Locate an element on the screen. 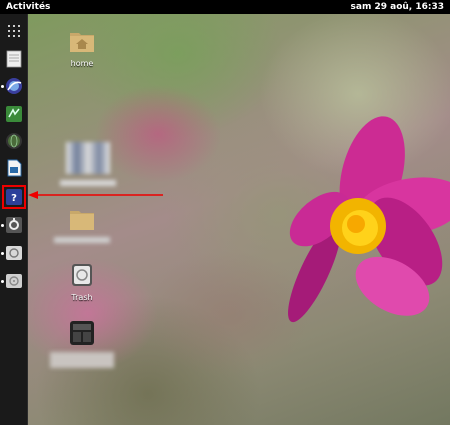 The height and width of the screenshot is (425, 450). web-browser-icon is located at coordinates (14, 86).